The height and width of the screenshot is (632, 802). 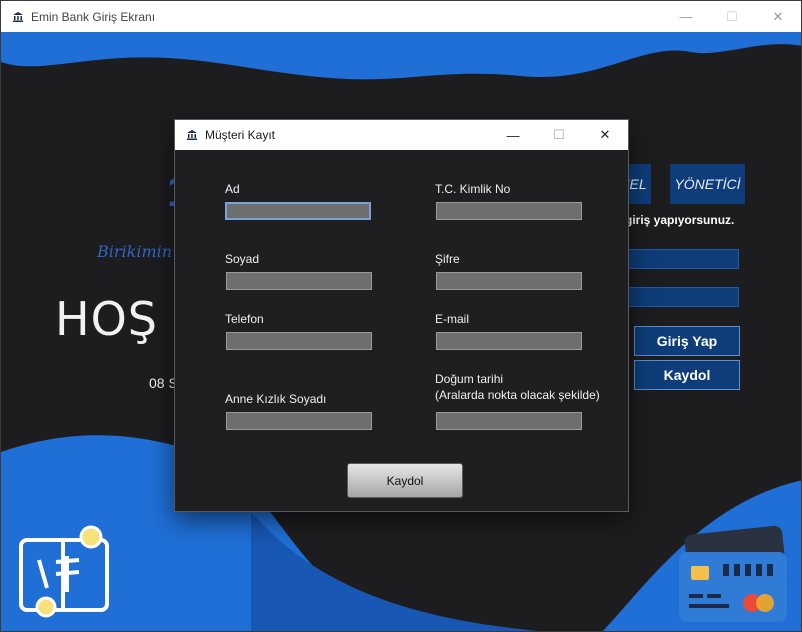 What do you see at coordinates (509, 211) in the screenshot?
I see `tc-kimlik-input` at bounding box center [509, 211].